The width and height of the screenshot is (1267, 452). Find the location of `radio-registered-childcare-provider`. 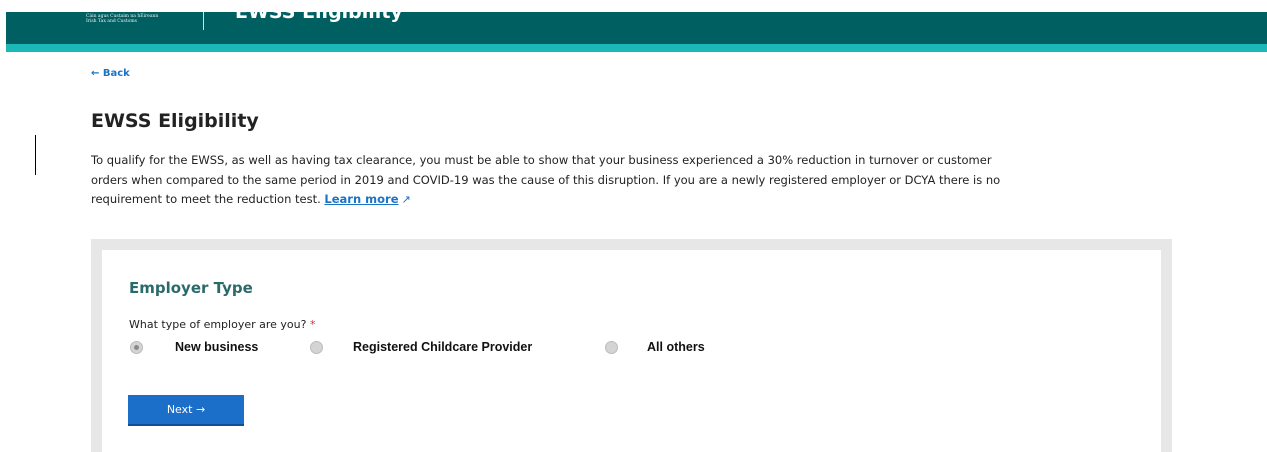

radio-registered-childcare-provider is located at coordinates (316, 347).